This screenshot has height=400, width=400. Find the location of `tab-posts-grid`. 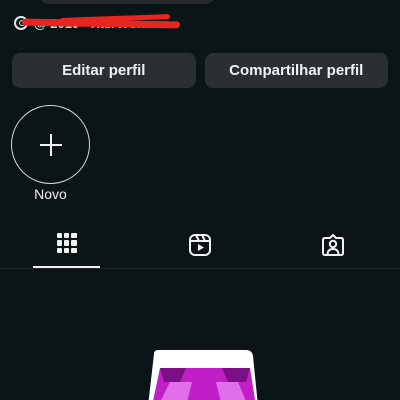

tab-posts-grid is located at coordinates (66, 247).